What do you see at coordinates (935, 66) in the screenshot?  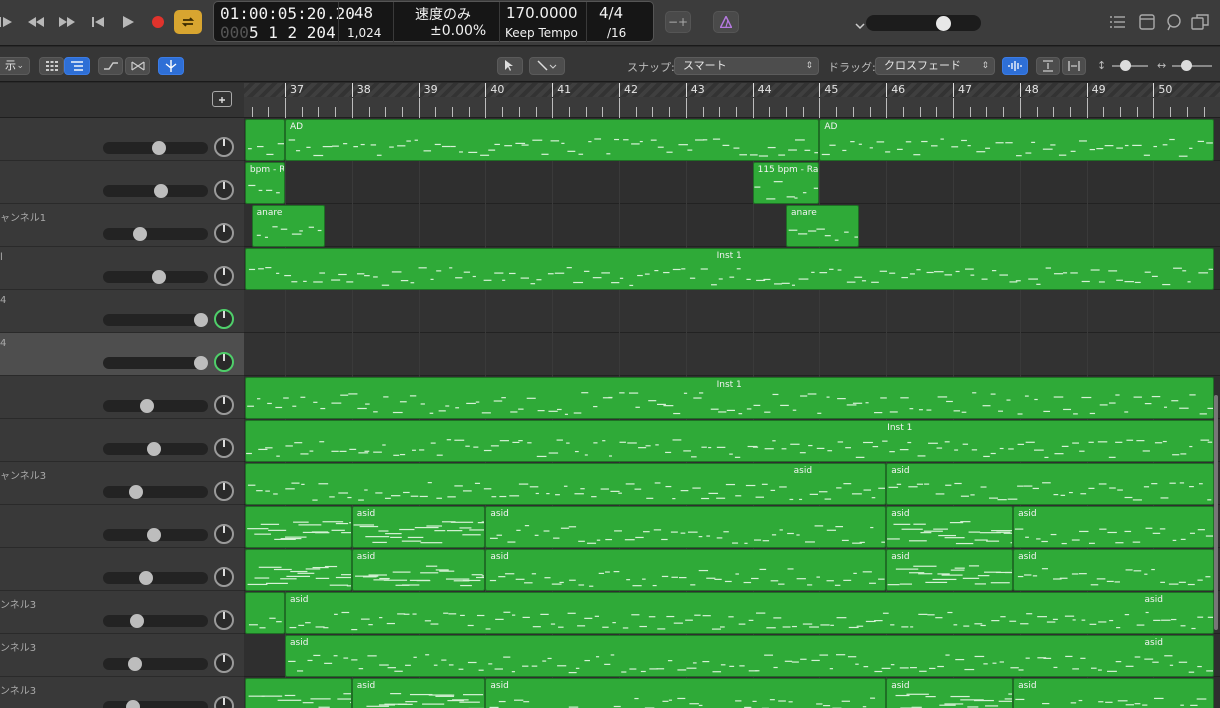 I see `drag-mode-select: クロスフェード ⇕` at bounding box center [935, 66].